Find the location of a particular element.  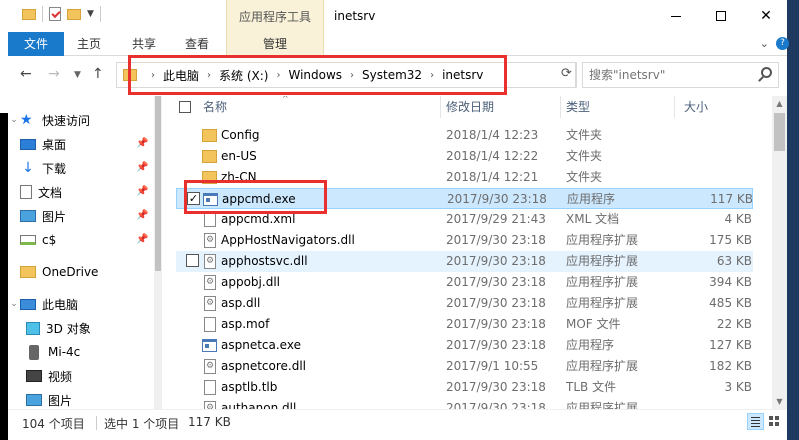

computer-icon is located at coordinates (28, 304).